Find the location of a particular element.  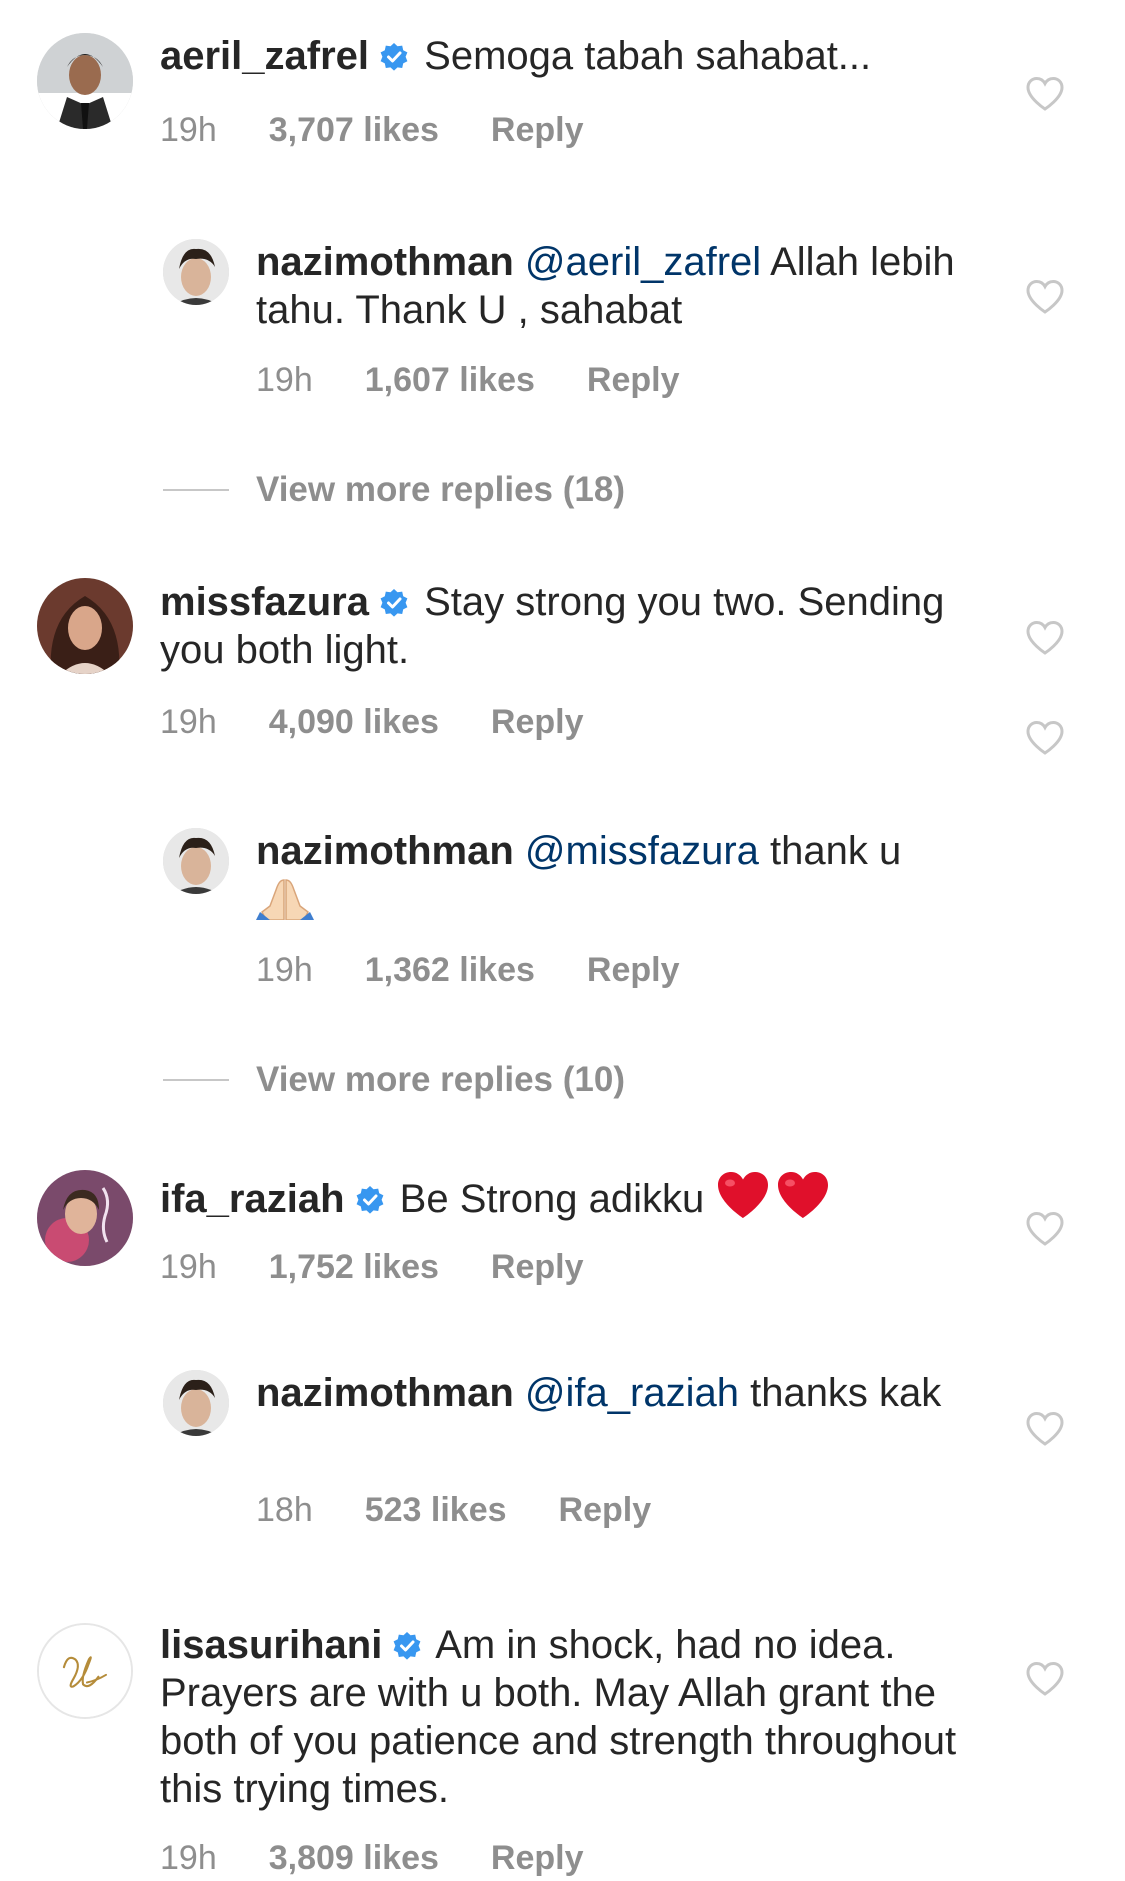

view-more-replies: View more replies (10) is located at coordinates (394, 1080).